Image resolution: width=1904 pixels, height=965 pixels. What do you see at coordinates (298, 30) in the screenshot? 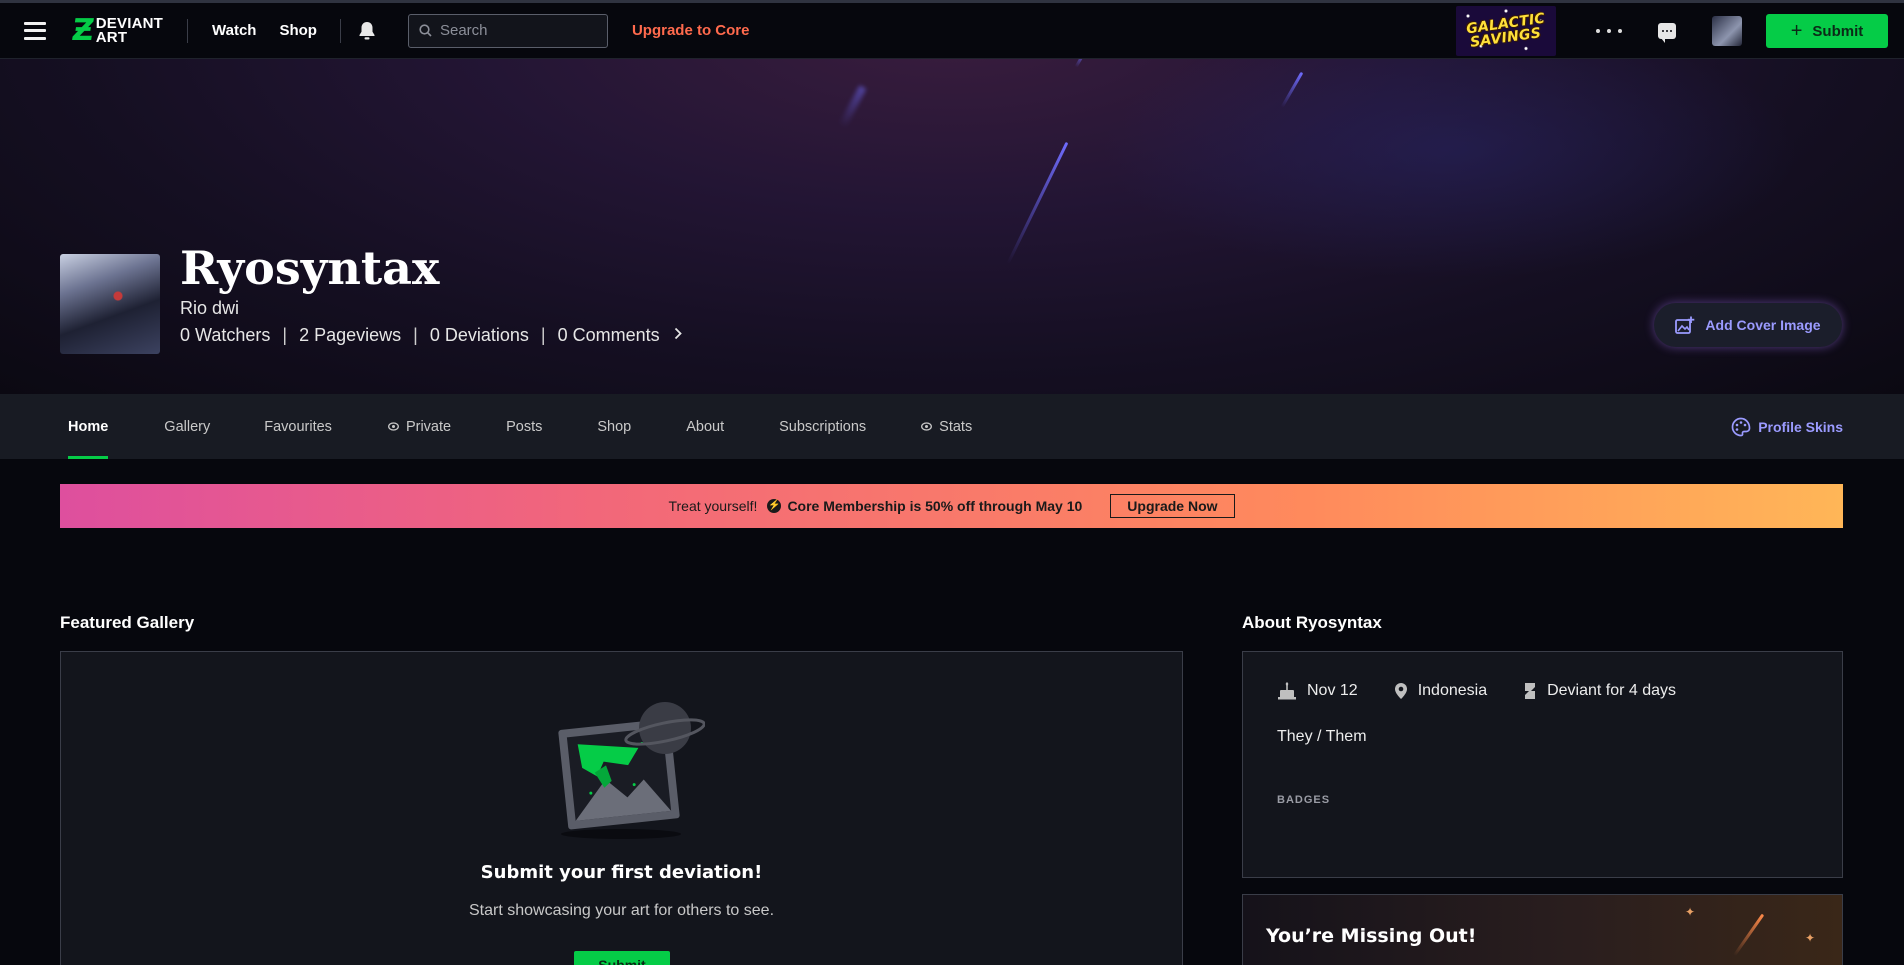
I see `nav-shop-link: Shop` at bounding box center [298, 30].